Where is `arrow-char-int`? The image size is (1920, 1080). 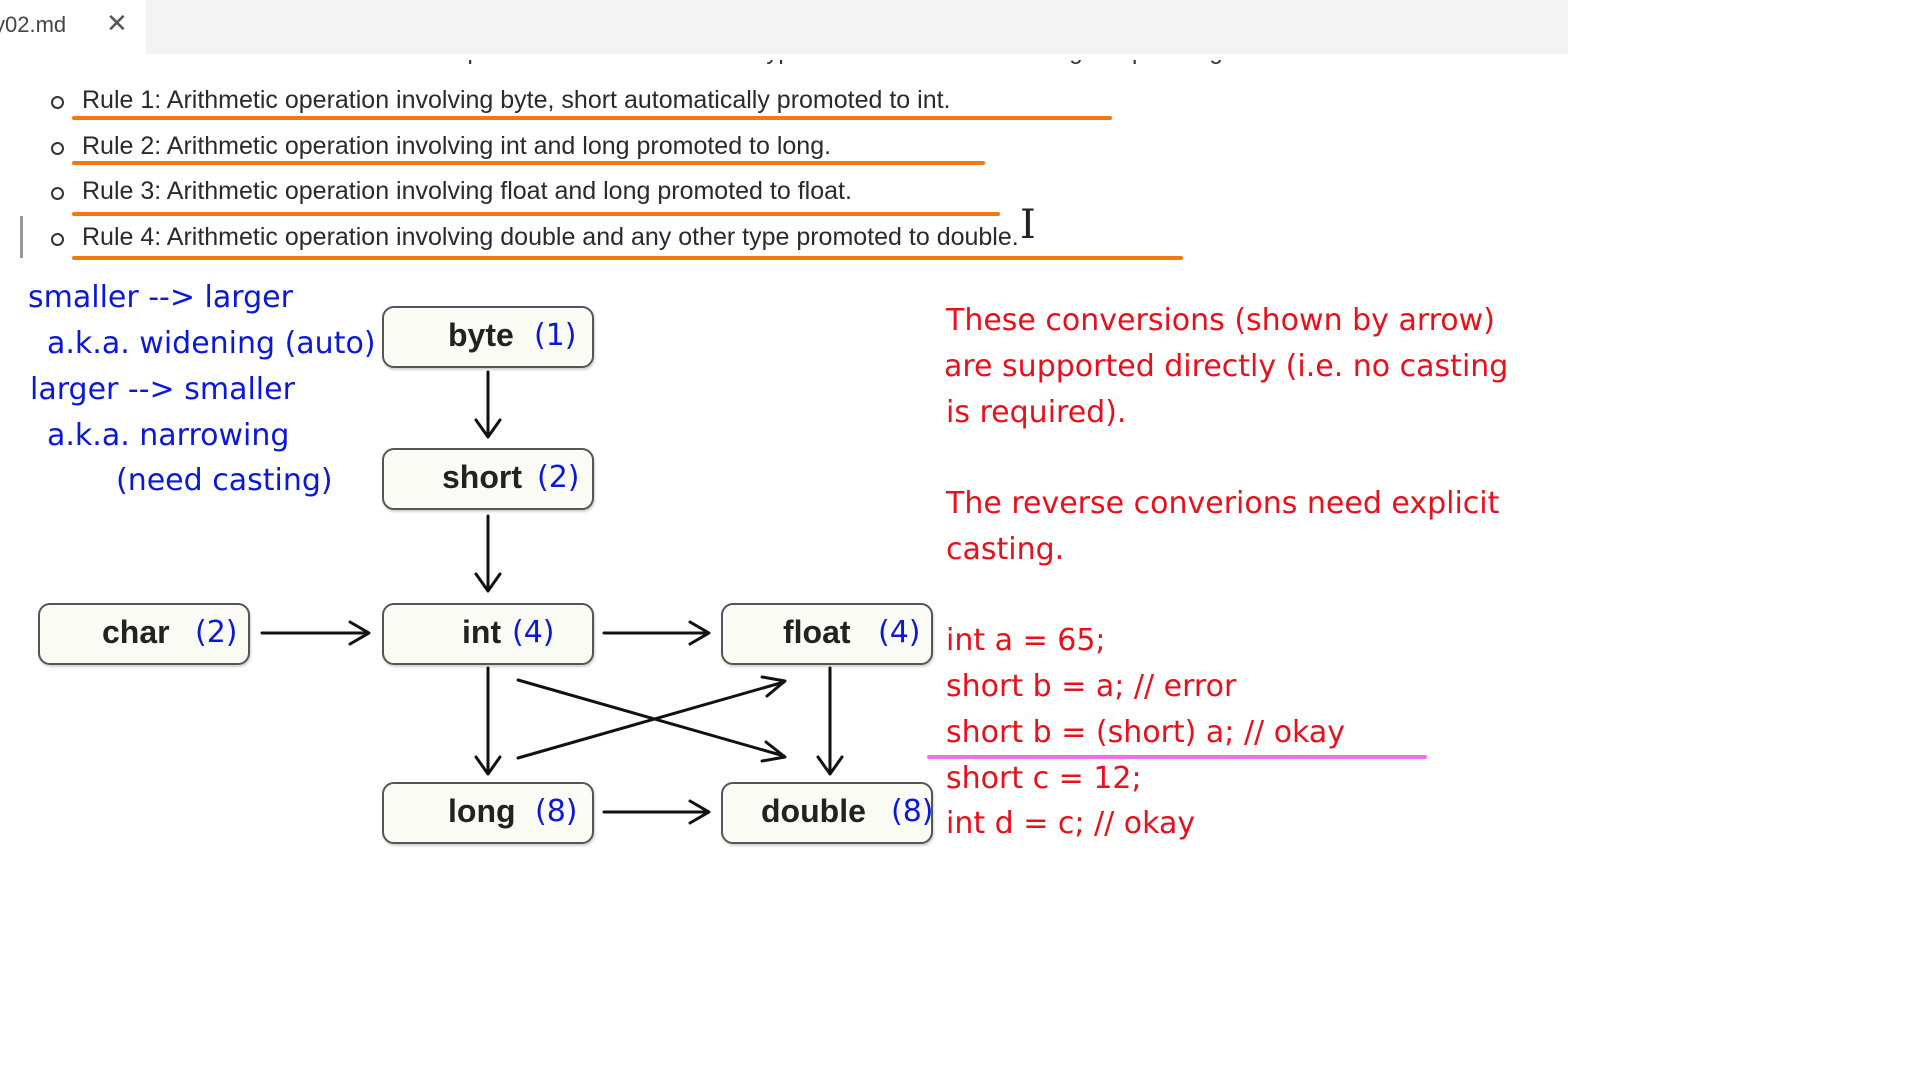
arrow-char-int is located at coordinates (315, 633).